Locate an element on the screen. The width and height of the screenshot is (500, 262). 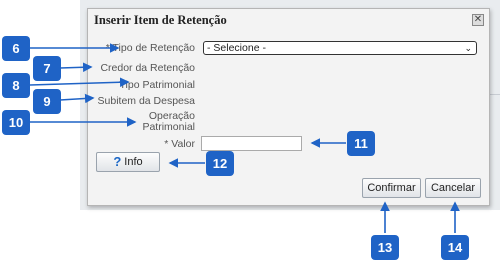
callout-14: 14 is located at coordinates (455, 247).